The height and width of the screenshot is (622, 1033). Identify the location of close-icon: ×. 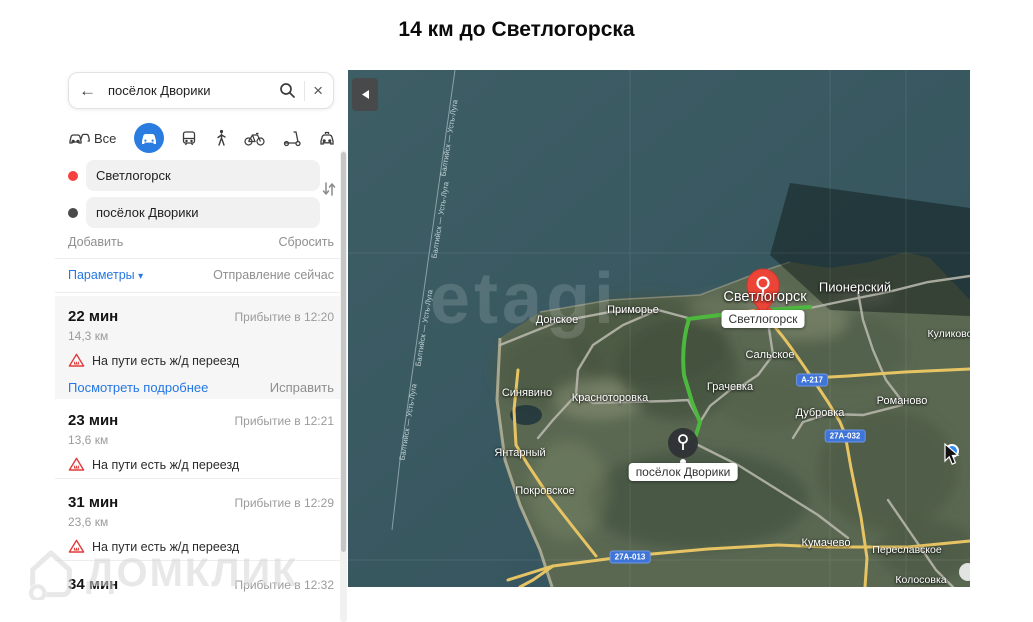
(318, 90).